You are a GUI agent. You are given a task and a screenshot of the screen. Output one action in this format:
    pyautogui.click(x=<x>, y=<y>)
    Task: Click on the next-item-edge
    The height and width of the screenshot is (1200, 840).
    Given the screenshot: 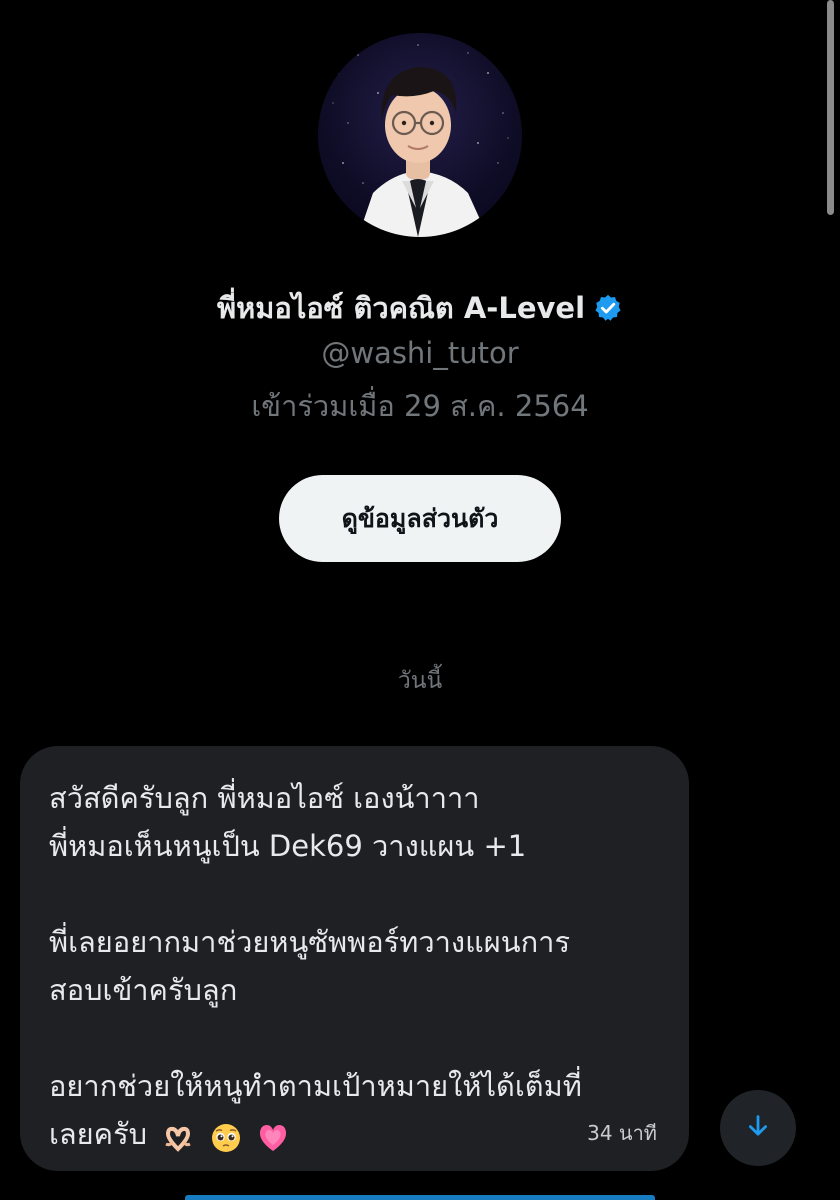 What is the action you would take?
    pyautogui.click(x=420, y=1197)
    